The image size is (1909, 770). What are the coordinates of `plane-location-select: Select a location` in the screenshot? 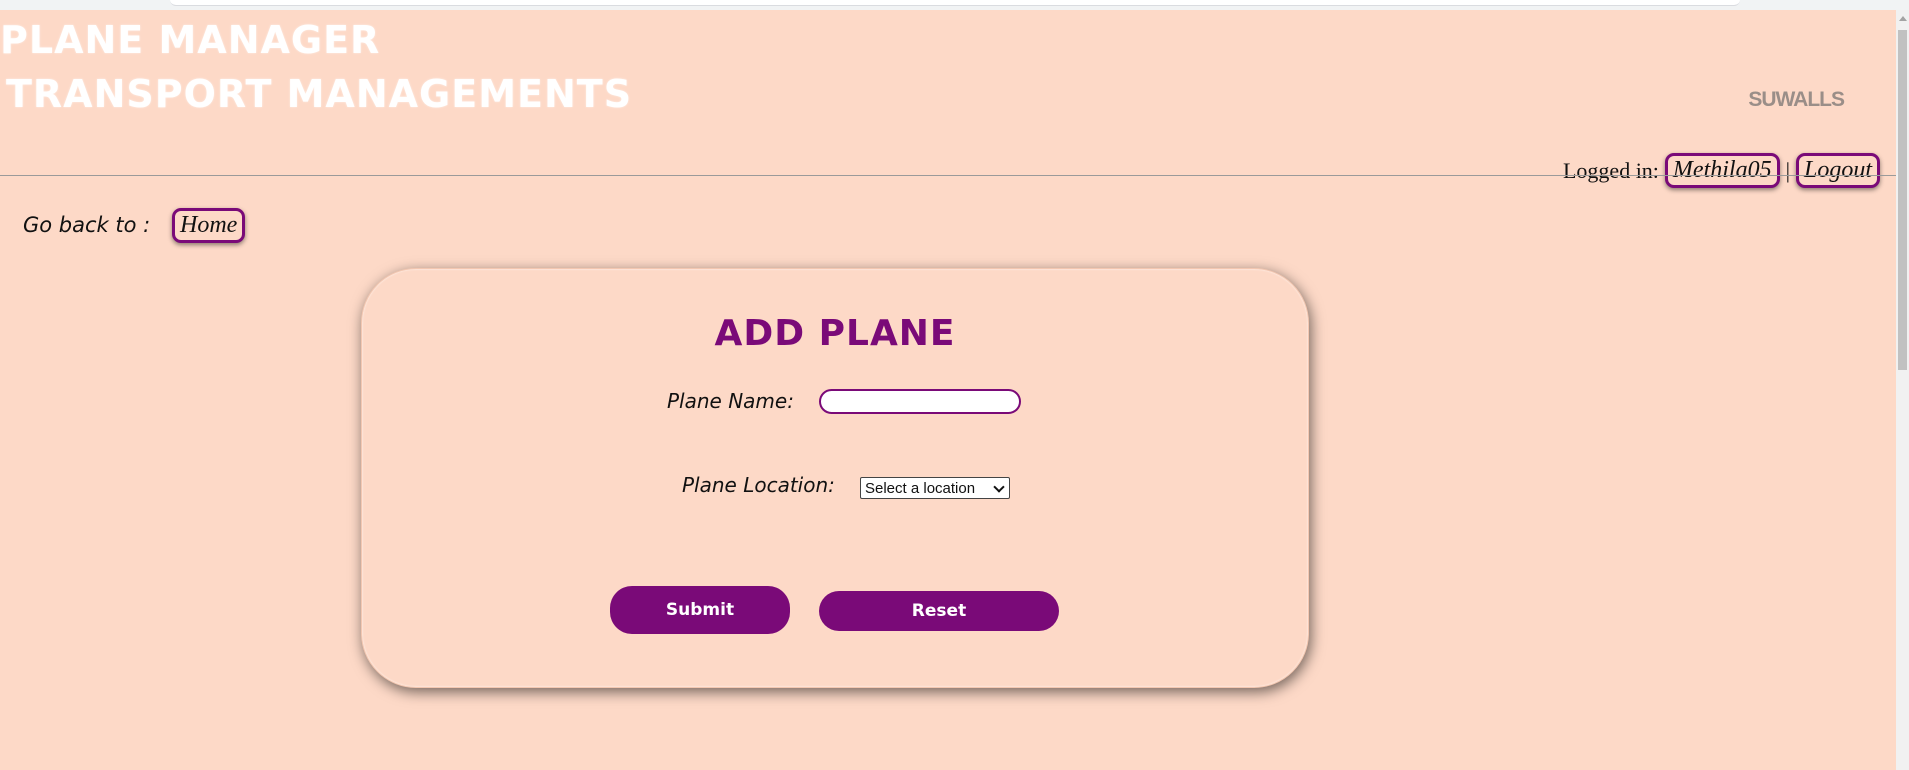 It's located at (935, 488).